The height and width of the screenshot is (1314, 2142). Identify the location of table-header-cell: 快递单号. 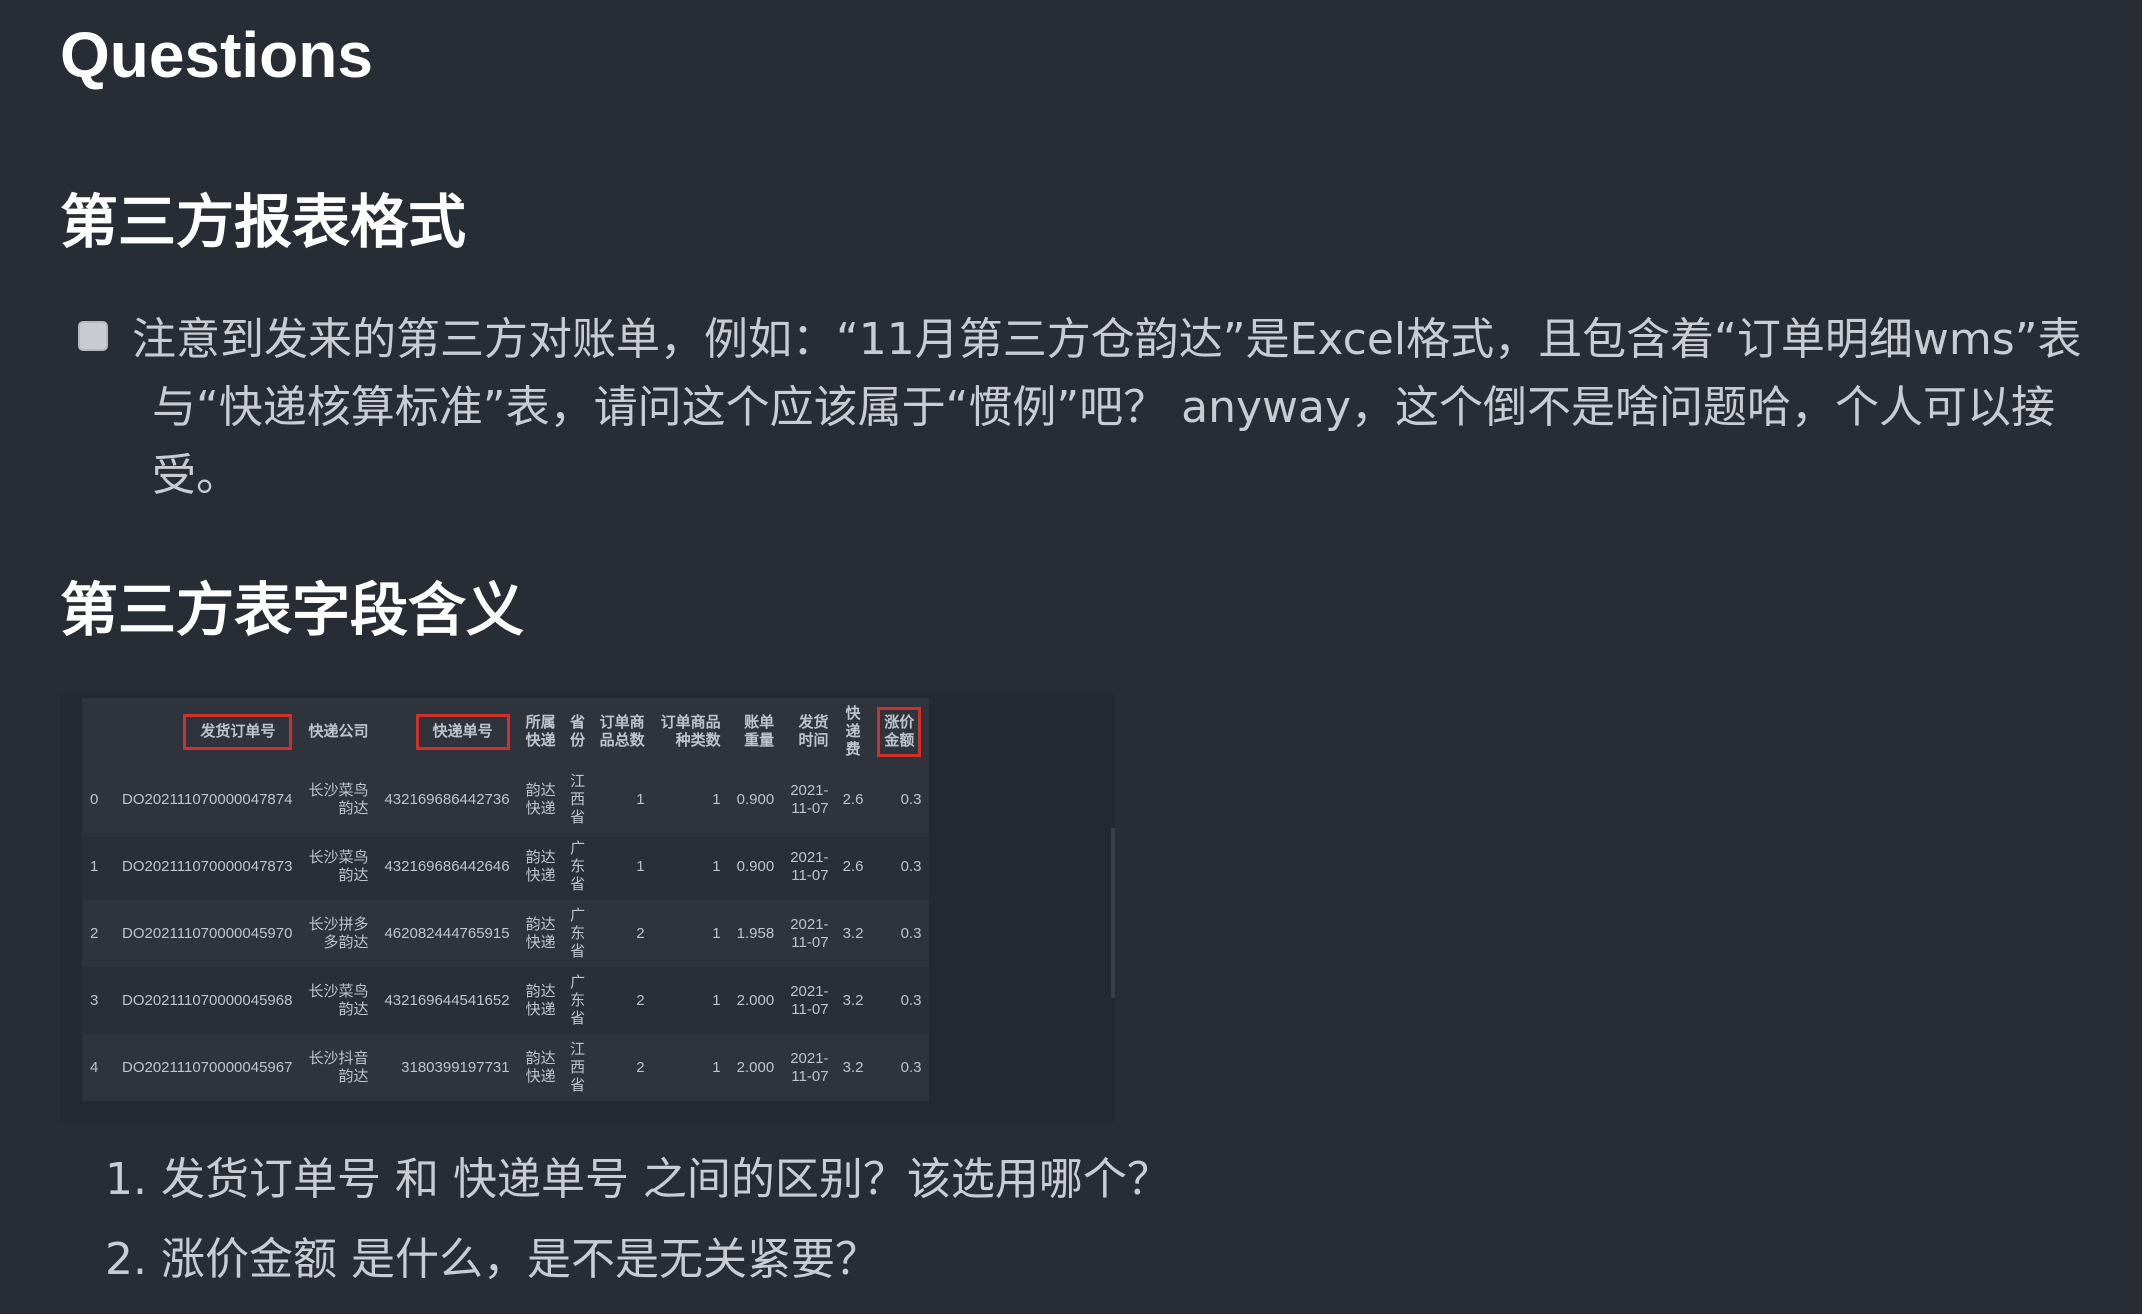
(447, 732).